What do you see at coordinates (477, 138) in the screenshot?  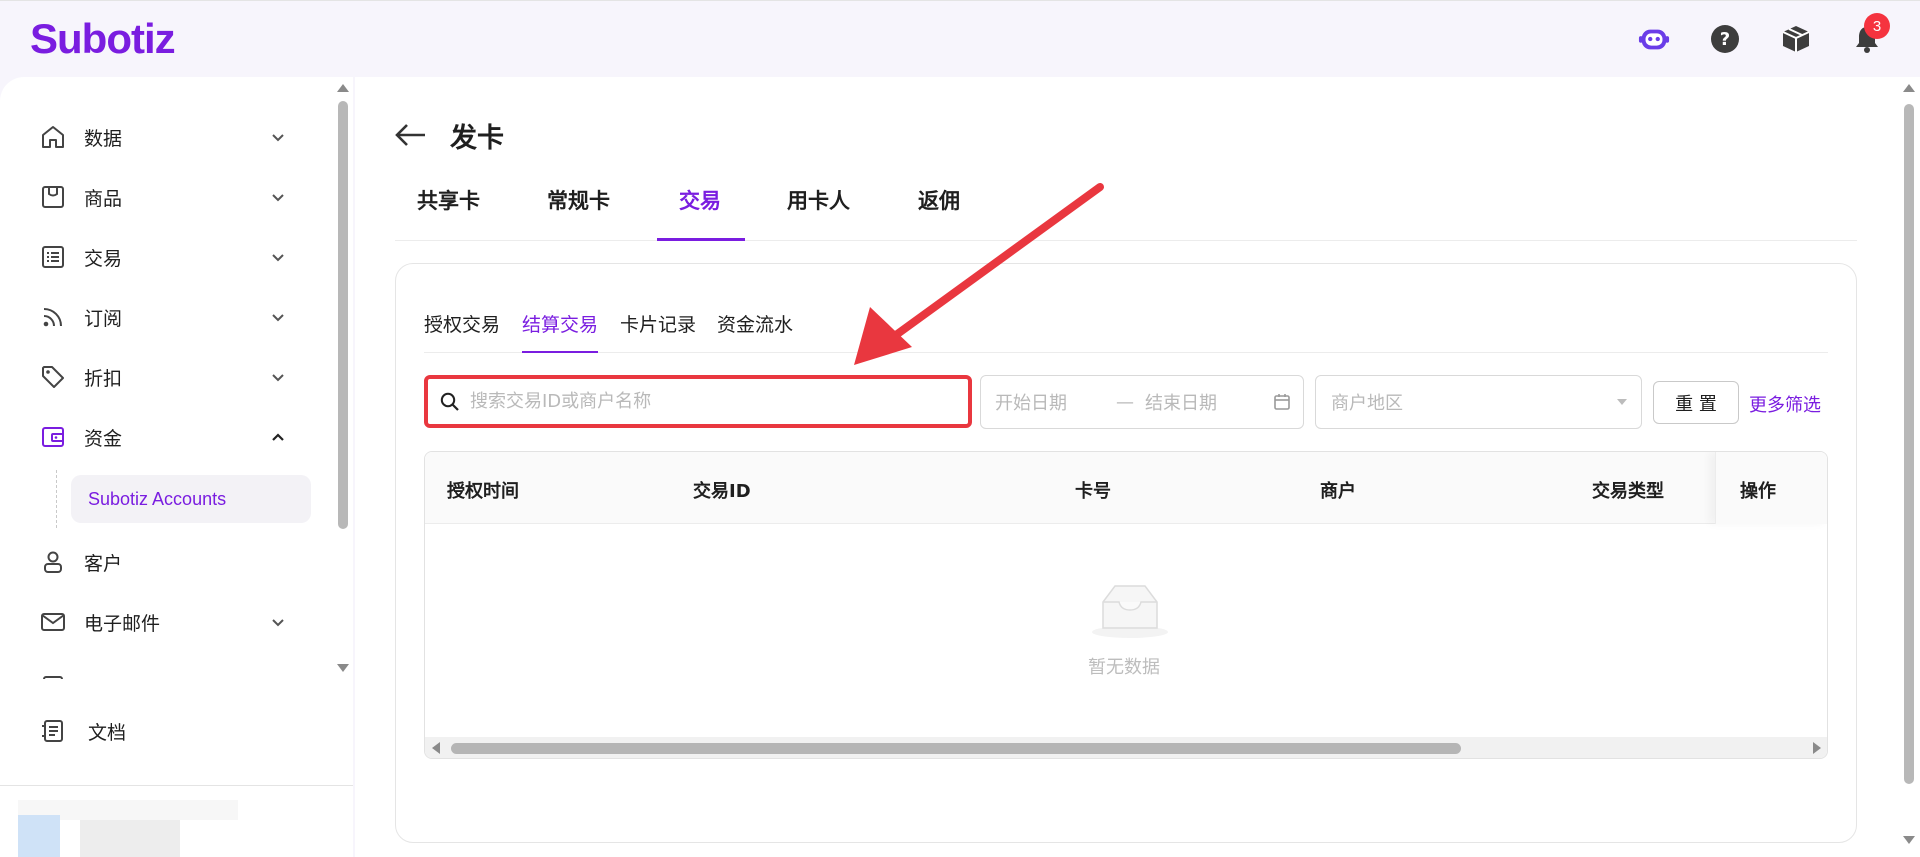 I see `page-title: 发卡` at bounding box center [477, 138].